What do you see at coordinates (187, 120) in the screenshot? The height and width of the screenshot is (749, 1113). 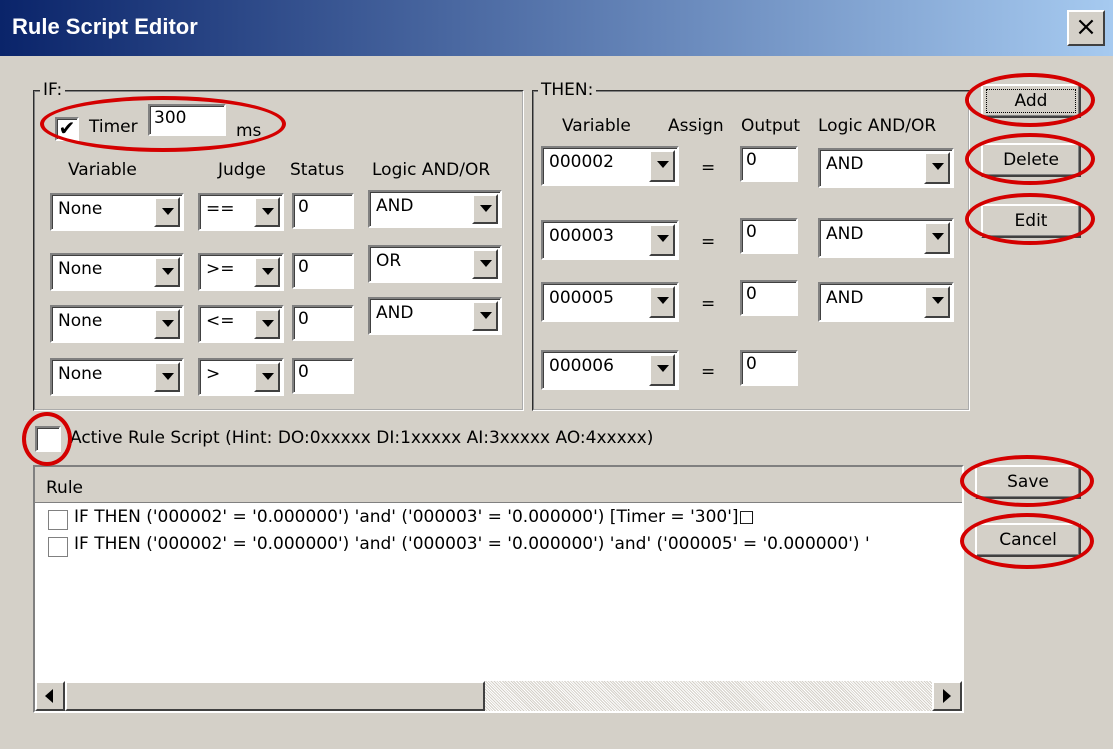 I see `timer-input: 300` at bounding box center [187, 120].